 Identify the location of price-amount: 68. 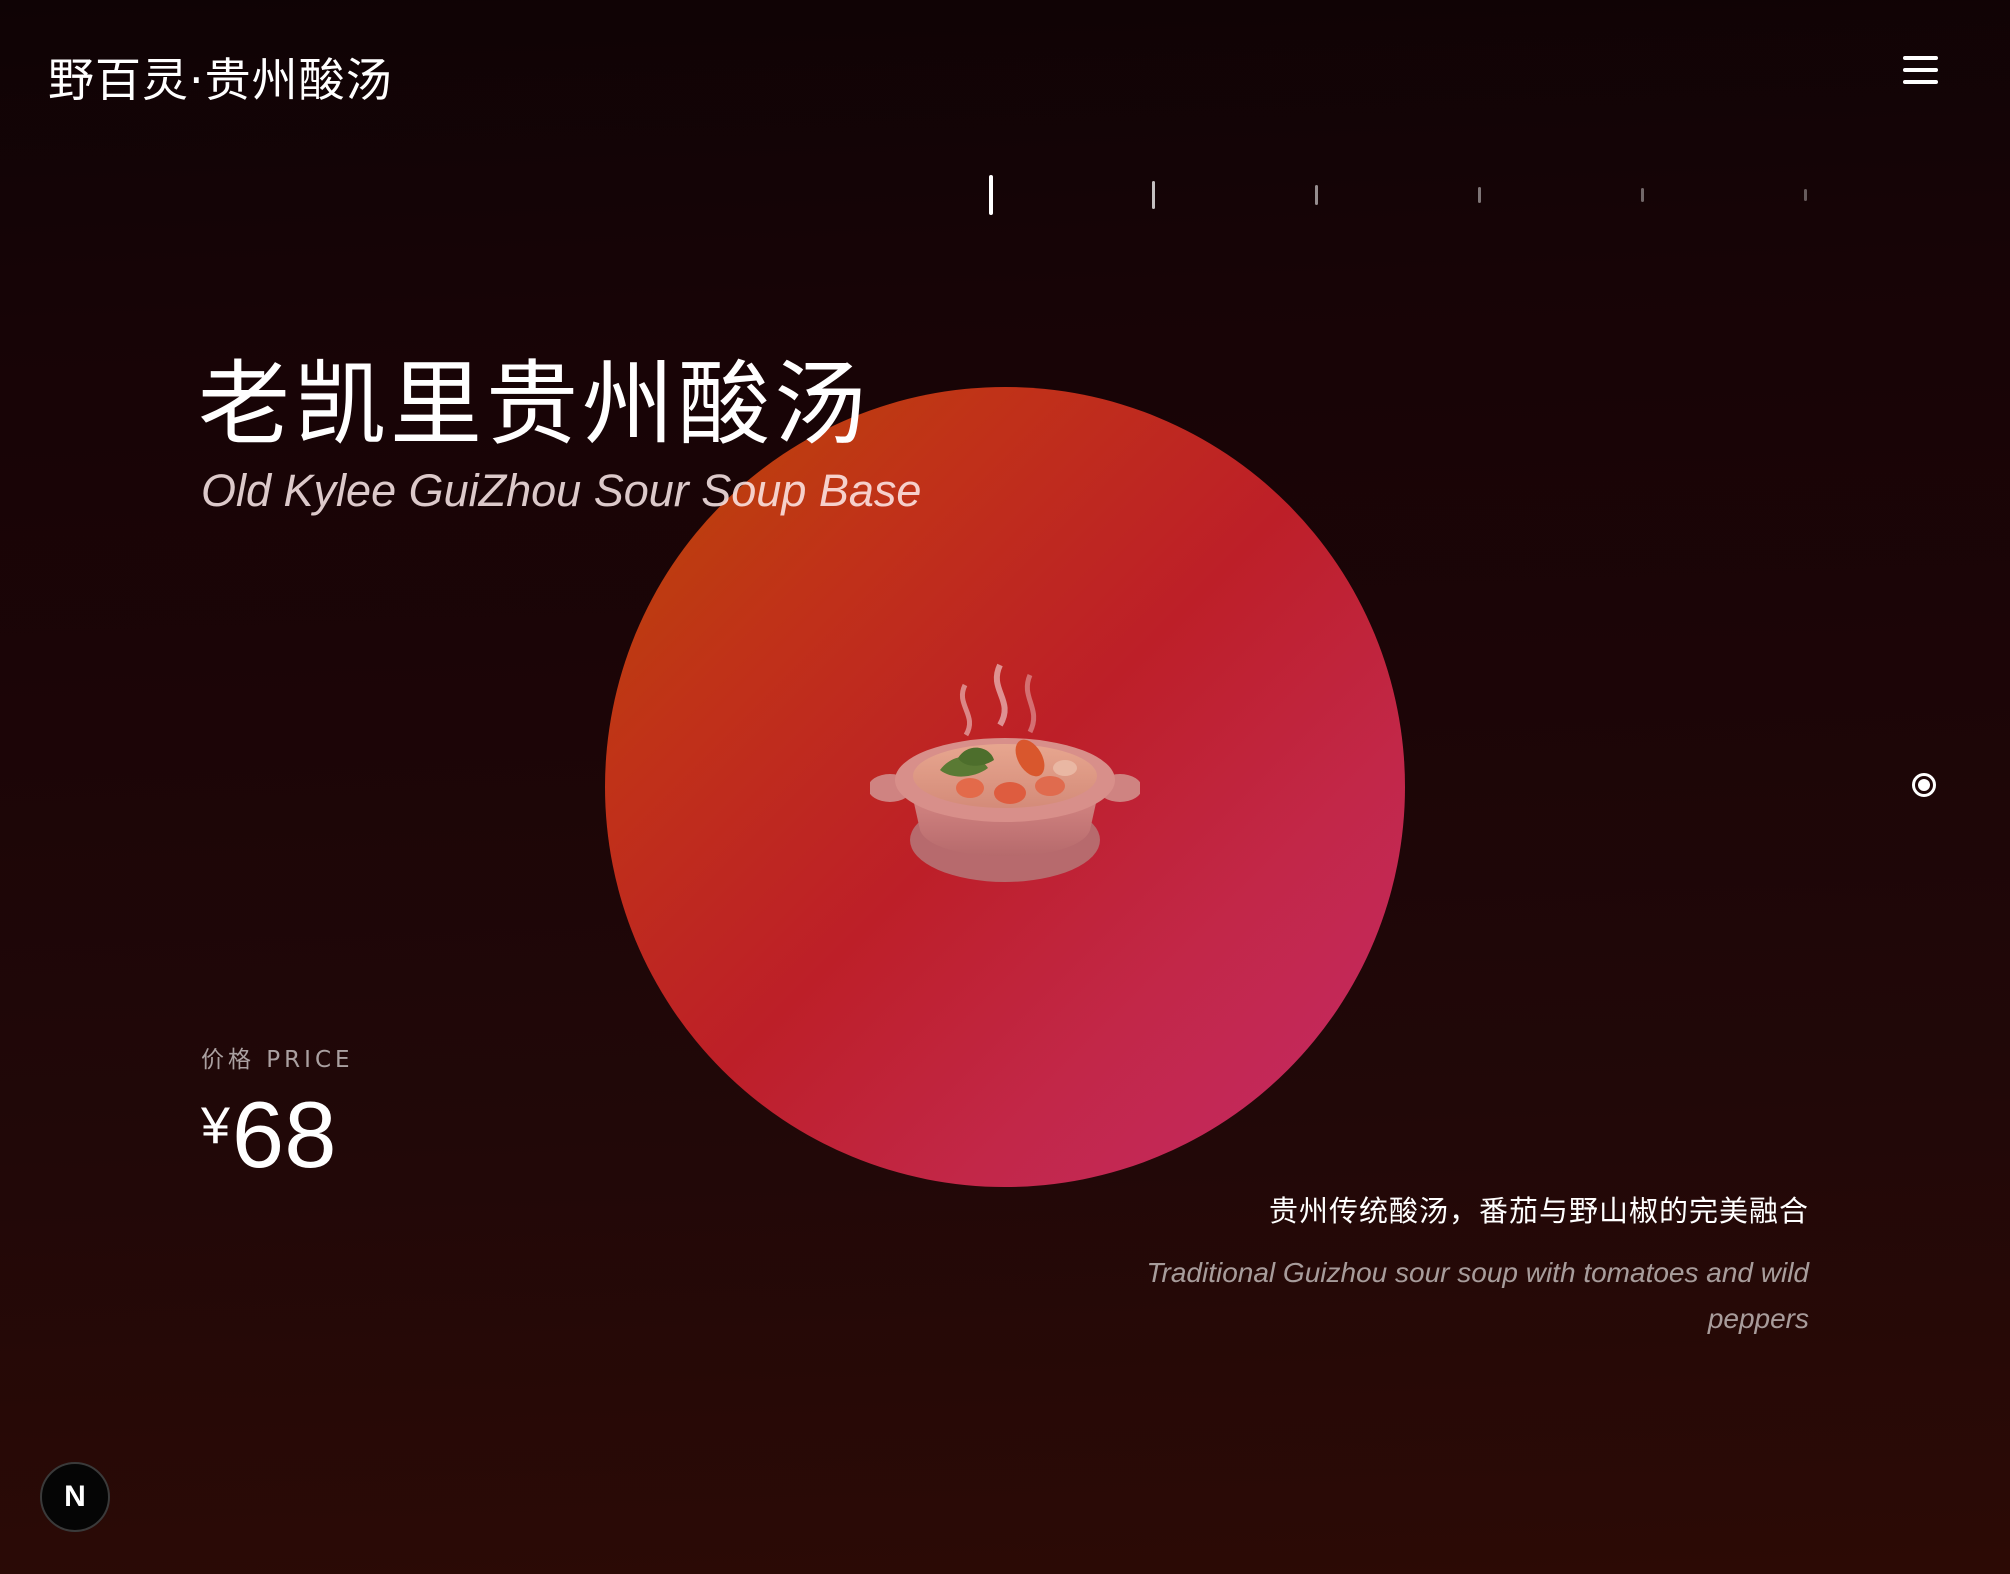
(284, 1134).